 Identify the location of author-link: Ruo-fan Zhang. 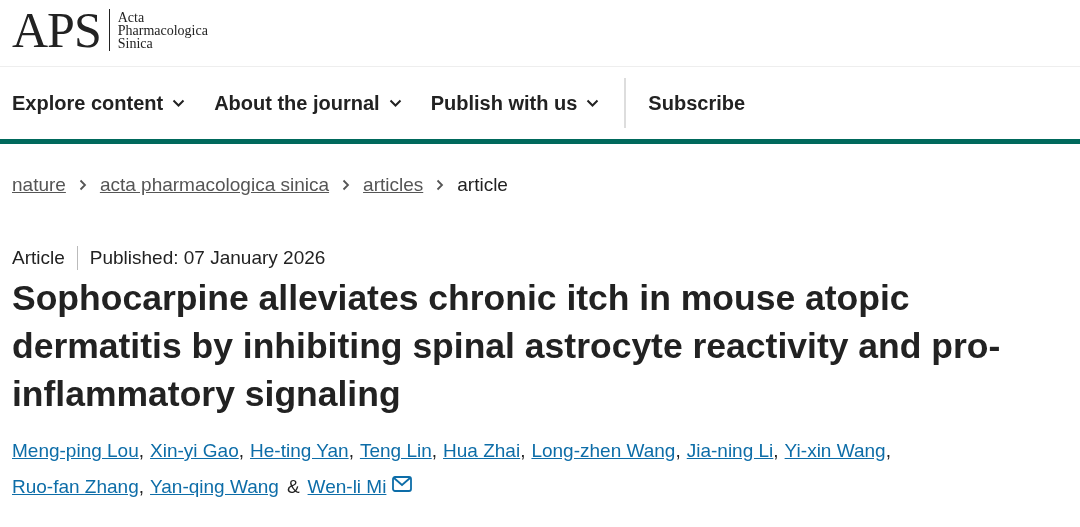
(75, 487).